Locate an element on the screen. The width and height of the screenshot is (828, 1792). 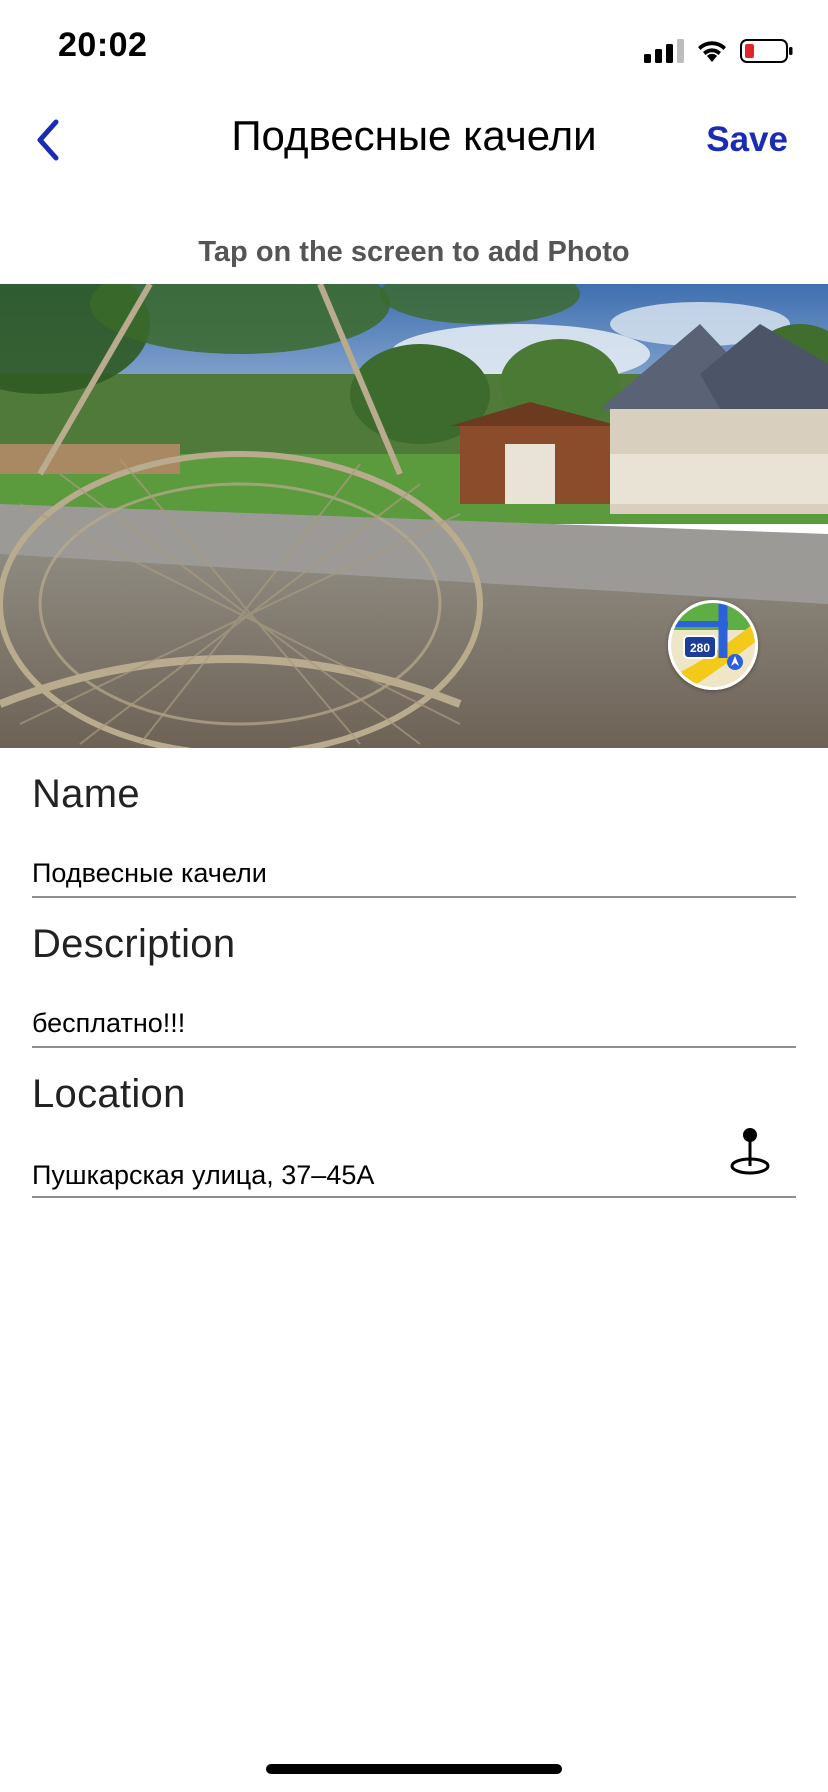
description-label: Description is located at coordinates (134, 944).